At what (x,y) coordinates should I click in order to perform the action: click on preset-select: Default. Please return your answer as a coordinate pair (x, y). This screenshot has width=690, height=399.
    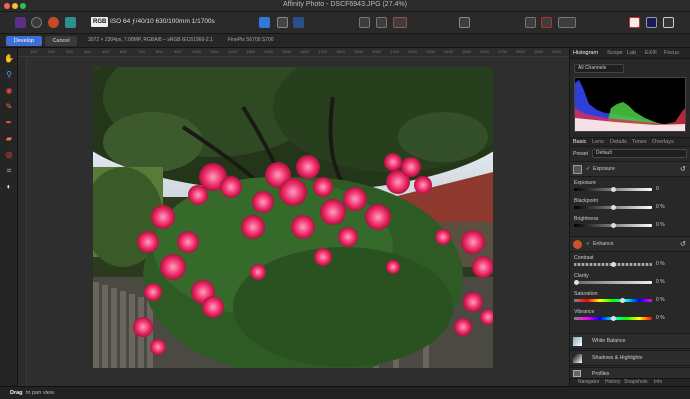
    Looking at the image, I should click on (639, 153).